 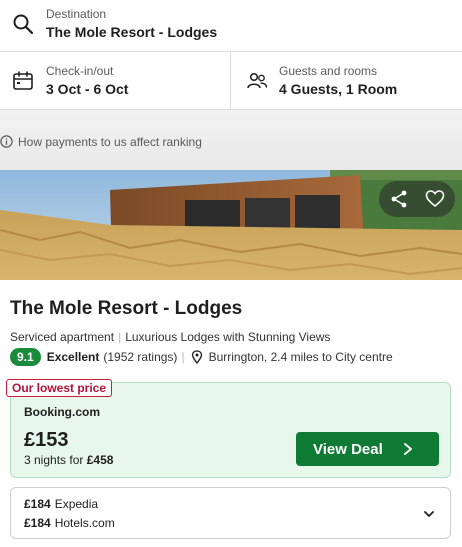 What do you see at coordinates (348, 449) in the screenshot?
I see `view-deal-label: View Deal` at bounding box center [348, 449].